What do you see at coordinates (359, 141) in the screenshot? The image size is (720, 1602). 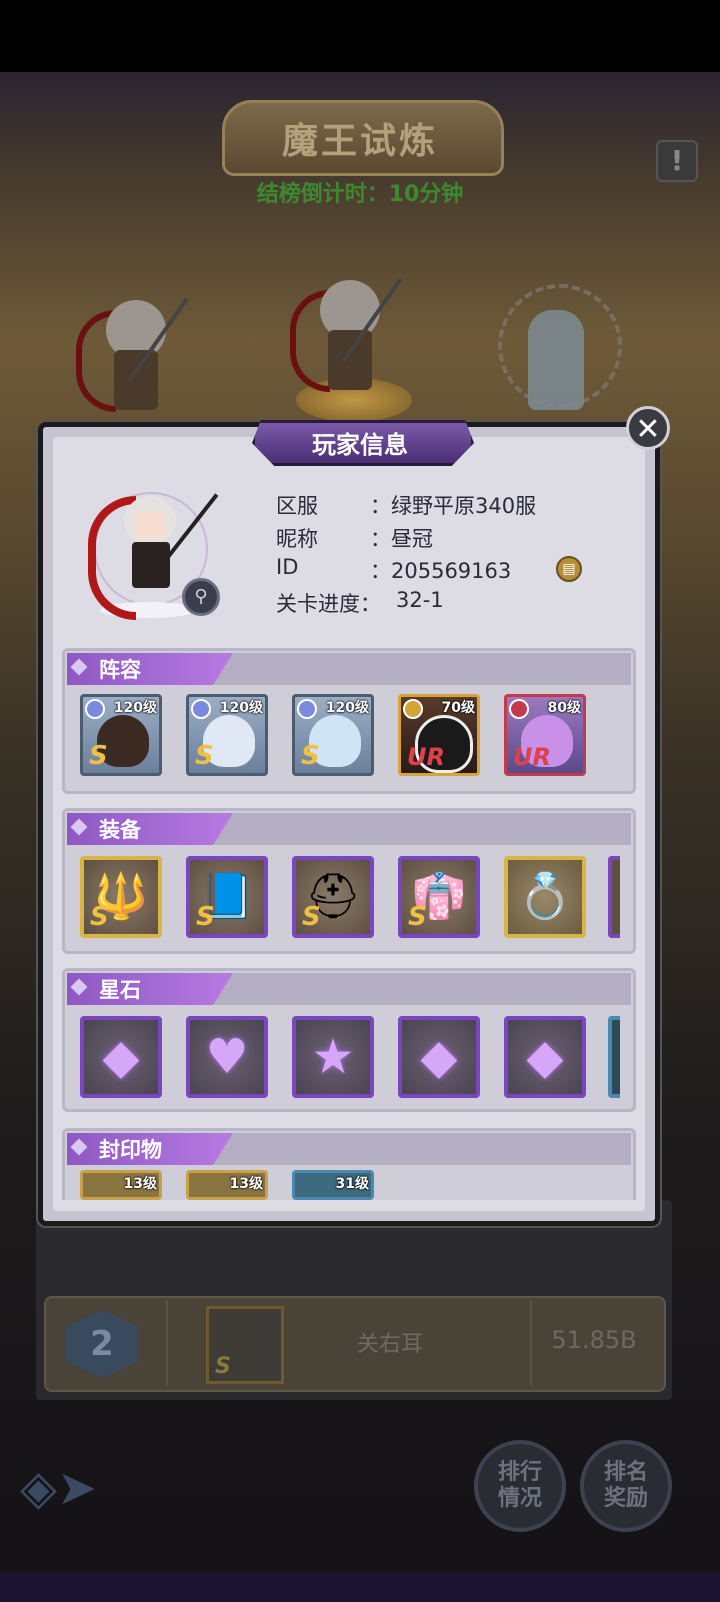 I see `event-title: 魔王试炼` at bounding box center [359, 141].